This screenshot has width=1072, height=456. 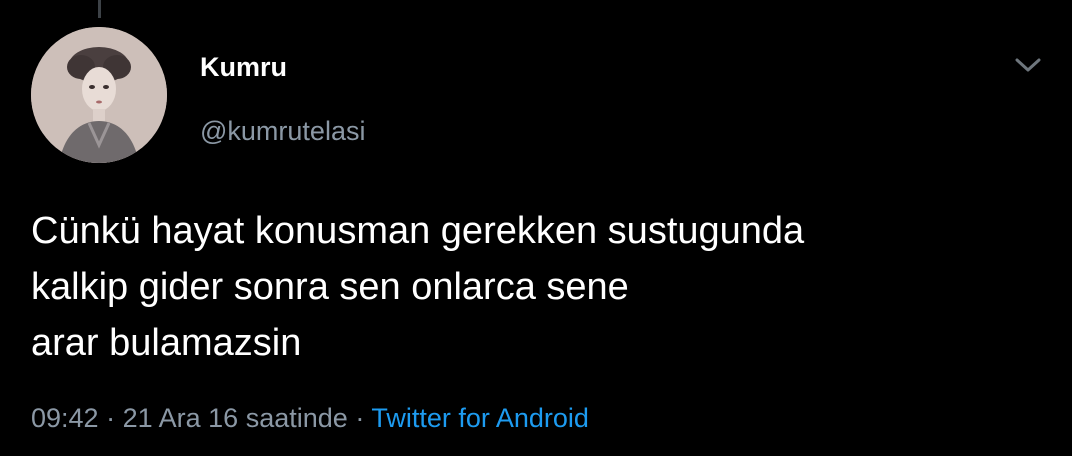 I want to click on tweet-text-line: Cünkü hayat konusman gerekken sustugunda, so click(x=418, y=231).